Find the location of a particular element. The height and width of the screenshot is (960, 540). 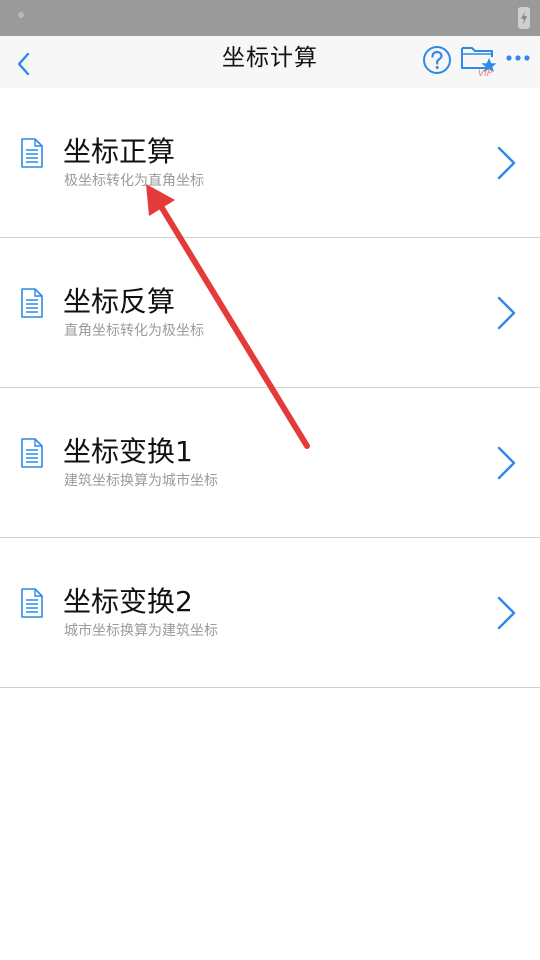

status-bar is located at coordinates (270, 18).